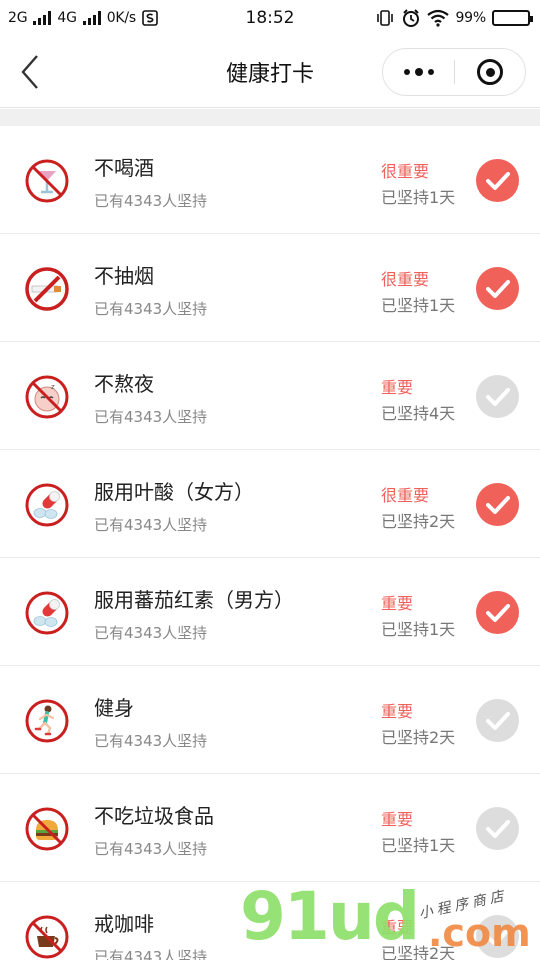  Describe the element at coordinates (418, 72) in the screenshot. I see `more-button` at that location.